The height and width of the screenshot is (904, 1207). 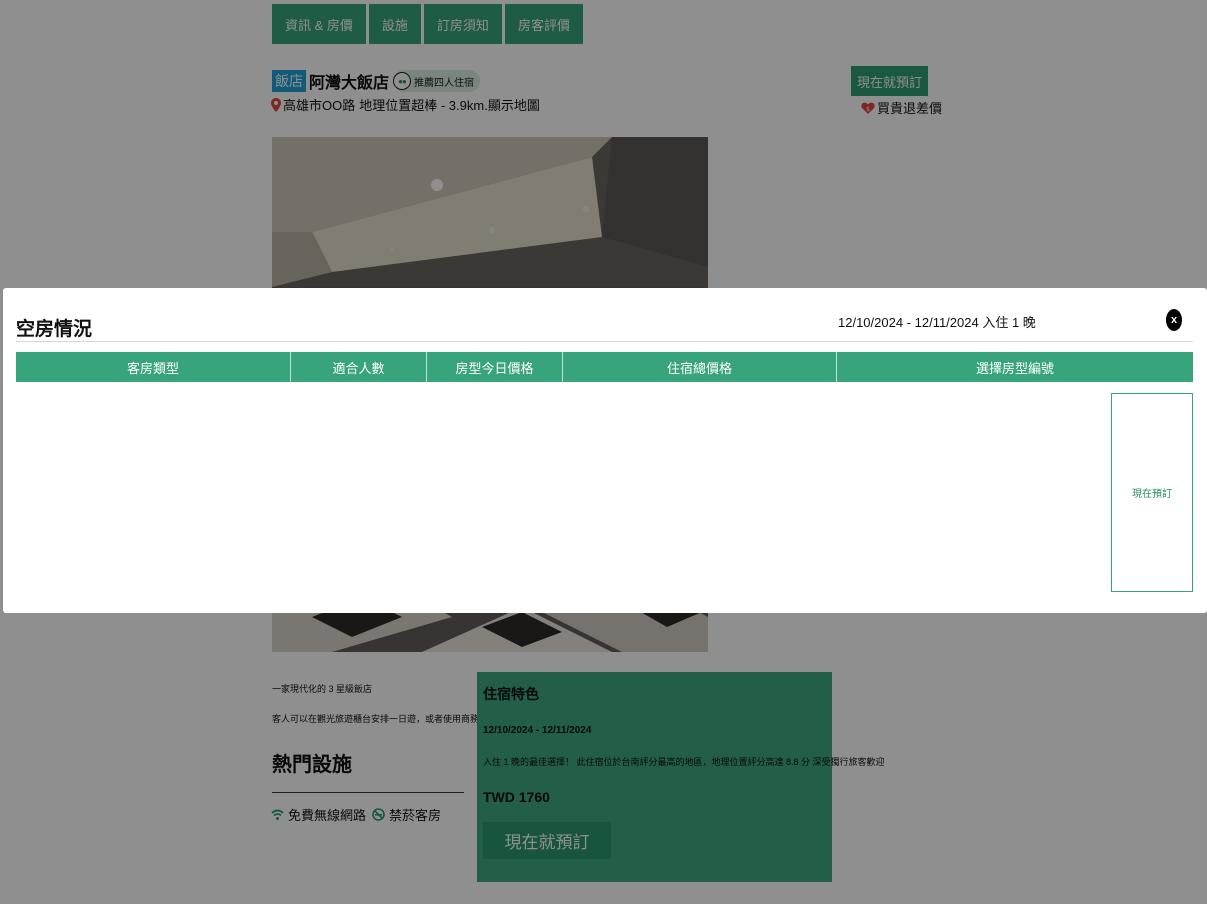 I want to click on modal-date-range: 12/10/2024 - 12/11/2024 入住 1 晚, so click(x=937, y=322).